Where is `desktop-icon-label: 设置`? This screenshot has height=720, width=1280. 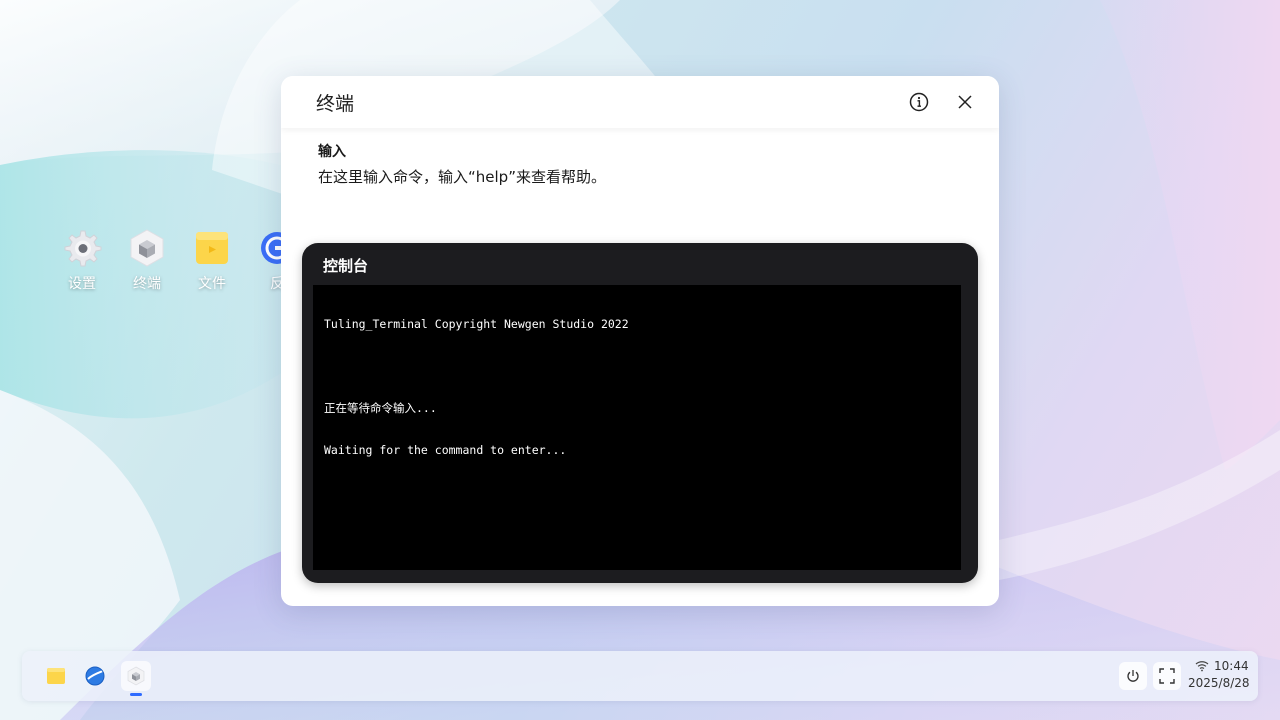
desktop-icon-label: 设置 is located at coordinates (82, 284).